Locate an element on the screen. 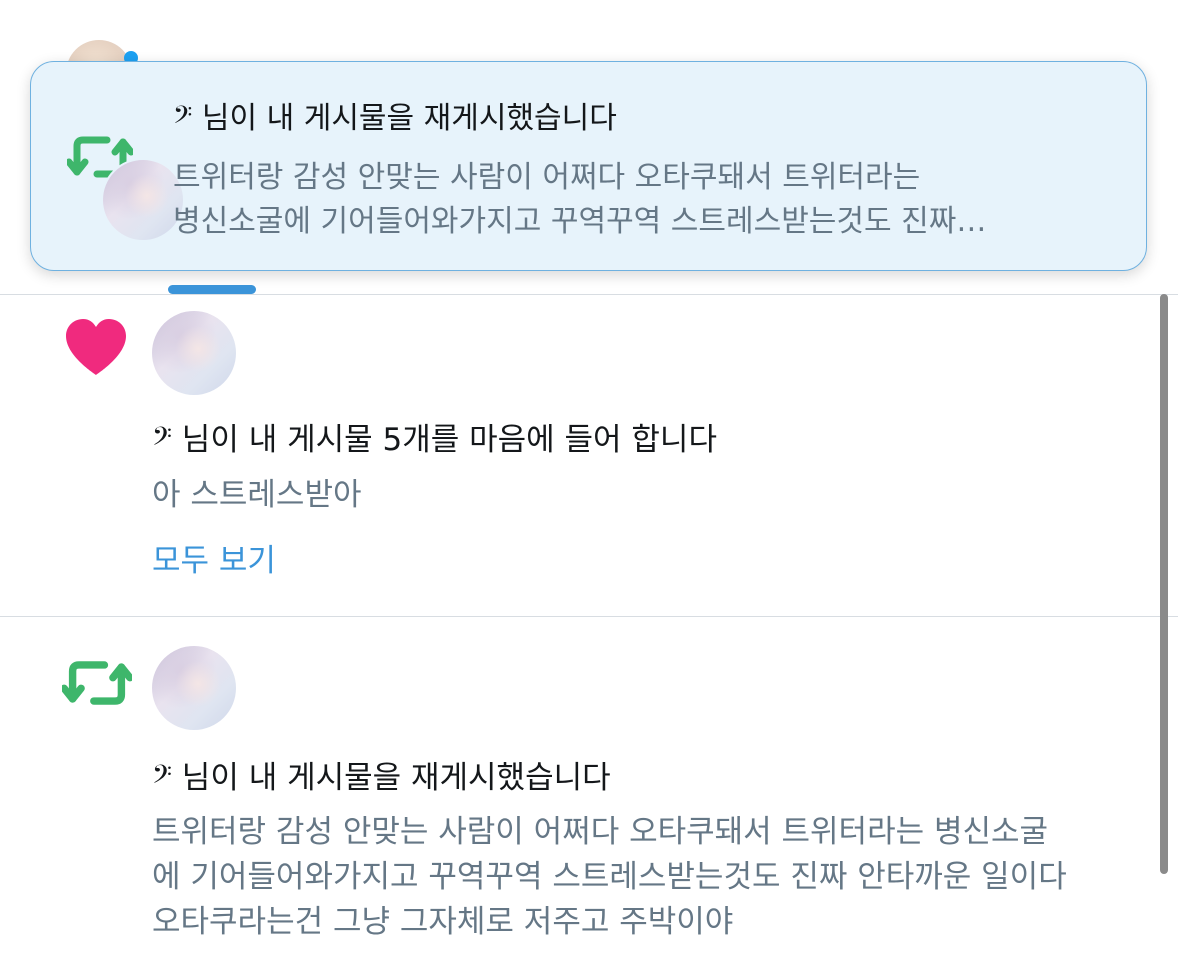 The height and width of the screenshot is (960, 1178). notification-title: 𝄢 님이 내 게시물을 재게시했습니다 is located at coordinates (381, 778).